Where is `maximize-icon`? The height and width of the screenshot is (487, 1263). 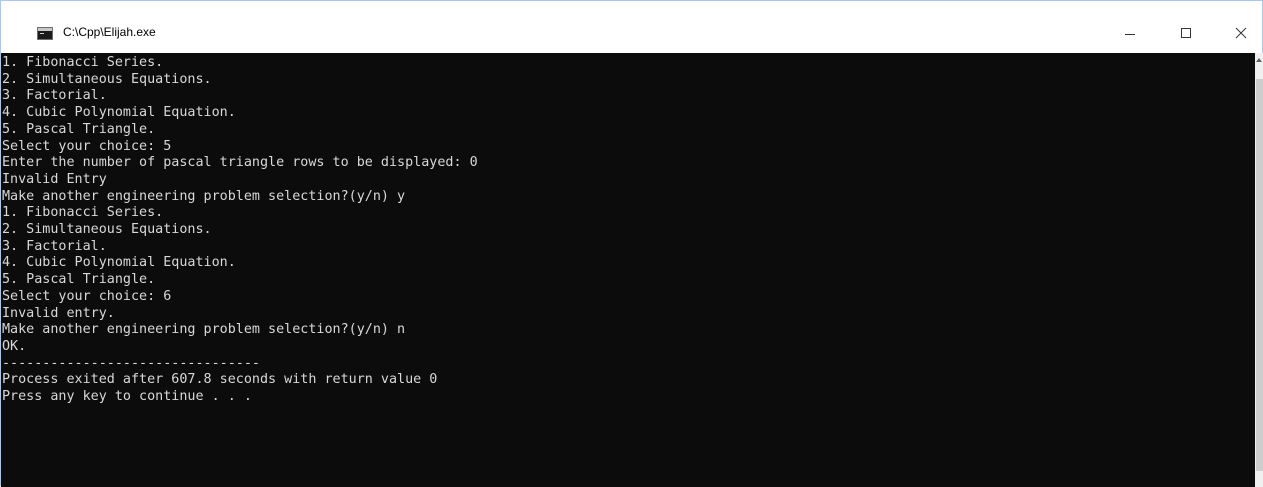
maximize-icon is located at coordinates (1186, 33).